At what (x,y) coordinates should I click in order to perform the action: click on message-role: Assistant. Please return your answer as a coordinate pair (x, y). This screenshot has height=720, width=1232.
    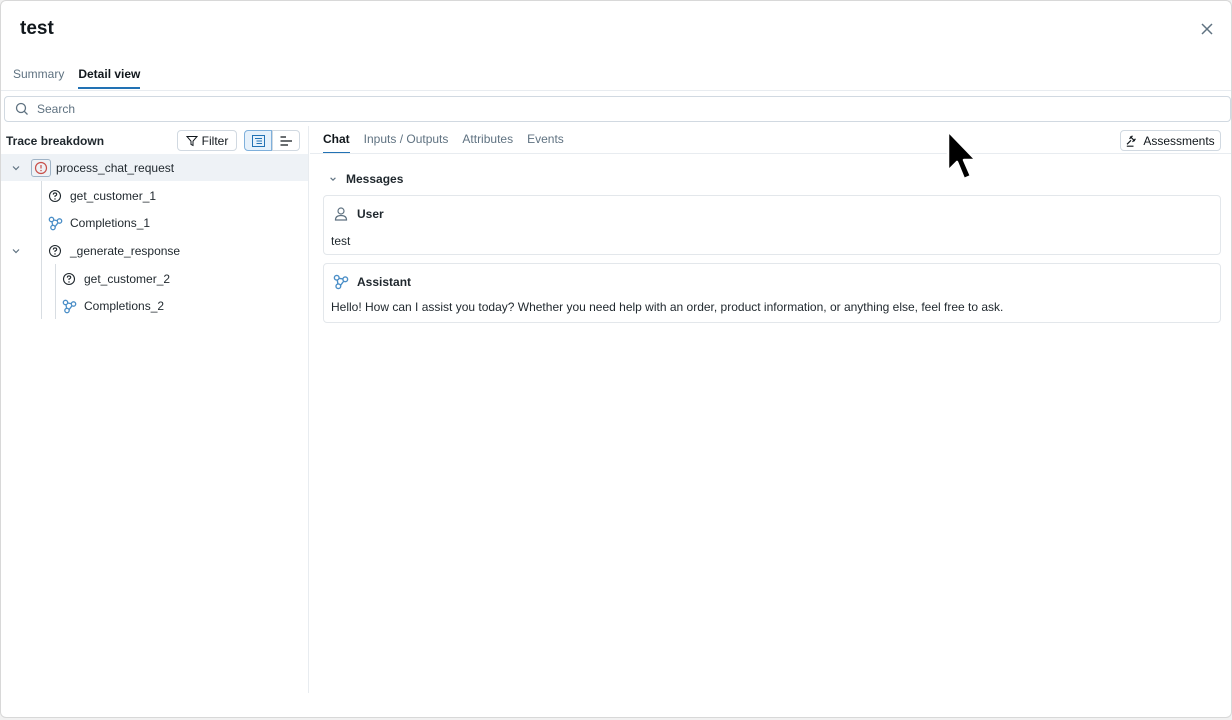
    Looking at the image, I should click on (372, 282).